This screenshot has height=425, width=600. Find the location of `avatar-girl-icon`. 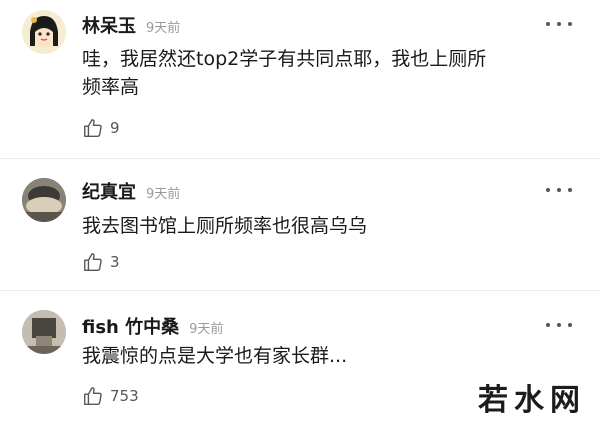

avatar-girl-icon is located at coordinates (44, 32).